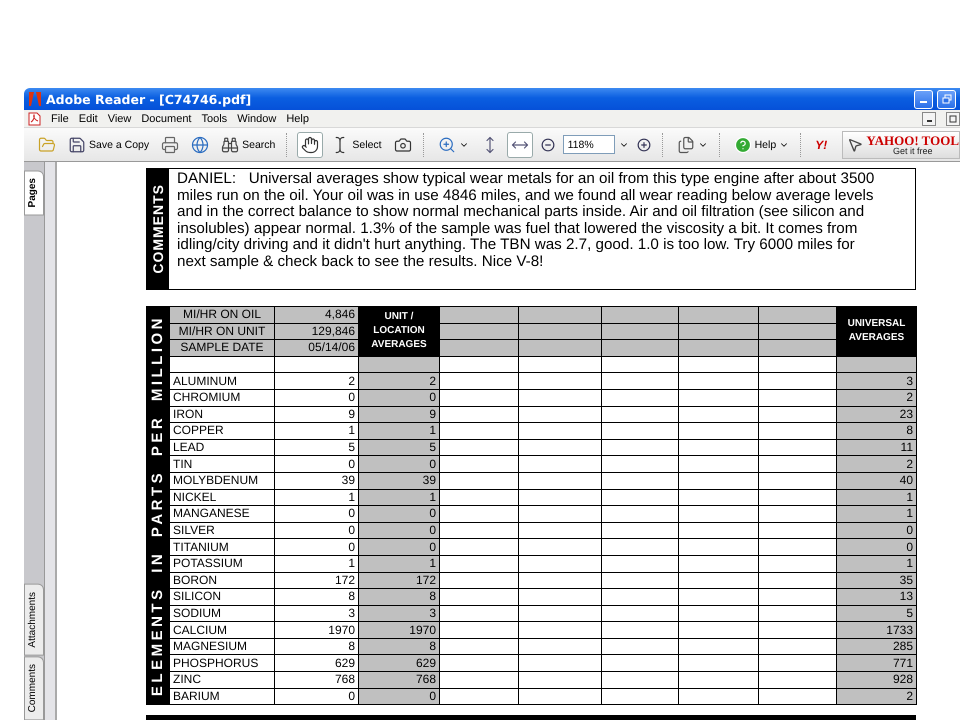 Image resolution: width=960 pixels, height=720 pixels. What do you see at coordinates (912, 151) in the screenshot?
I see `banner-subtitle: Get it free` at bounding box center [912, 151].